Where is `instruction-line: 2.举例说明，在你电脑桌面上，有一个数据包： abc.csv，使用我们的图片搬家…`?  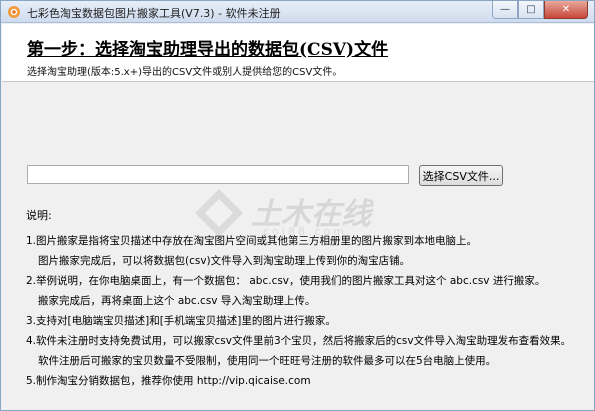 instruction-line: 2.举例说明，在你电脑桌面上，有一个数据包： abc.csv，使用我们的图片搬家… is located at coordinates (286, 281).